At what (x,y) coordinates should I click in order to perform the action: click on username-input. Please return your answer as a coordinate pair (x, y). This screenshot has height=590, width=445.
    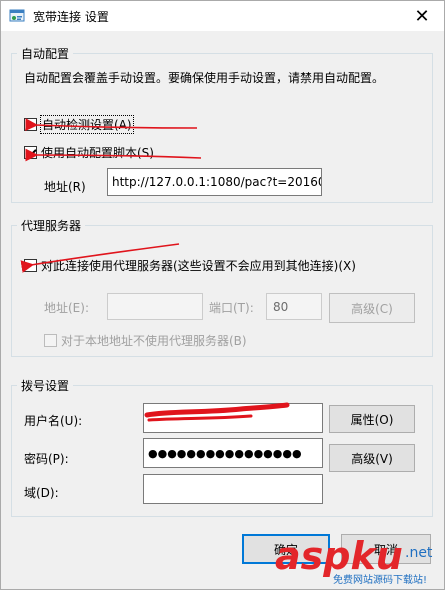
    Looking at the image, I should click on (233, 418).